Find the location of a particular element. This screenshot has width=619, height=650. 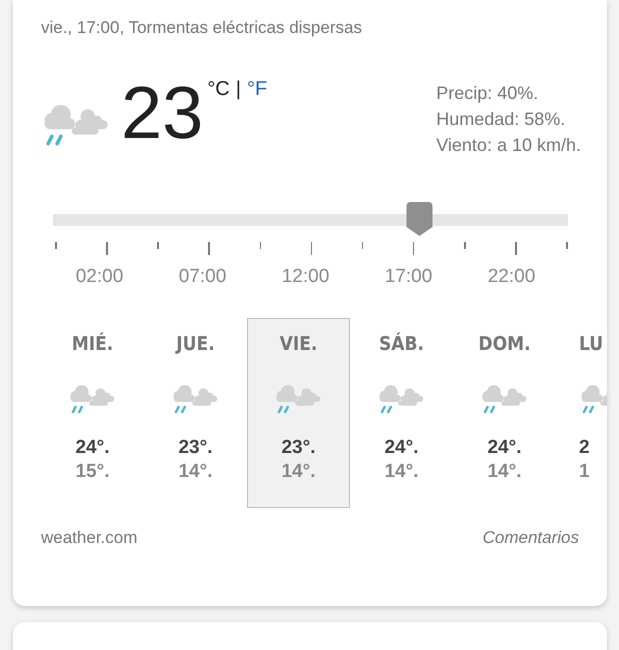

day-name: LU is located at coordinates (591, 344).